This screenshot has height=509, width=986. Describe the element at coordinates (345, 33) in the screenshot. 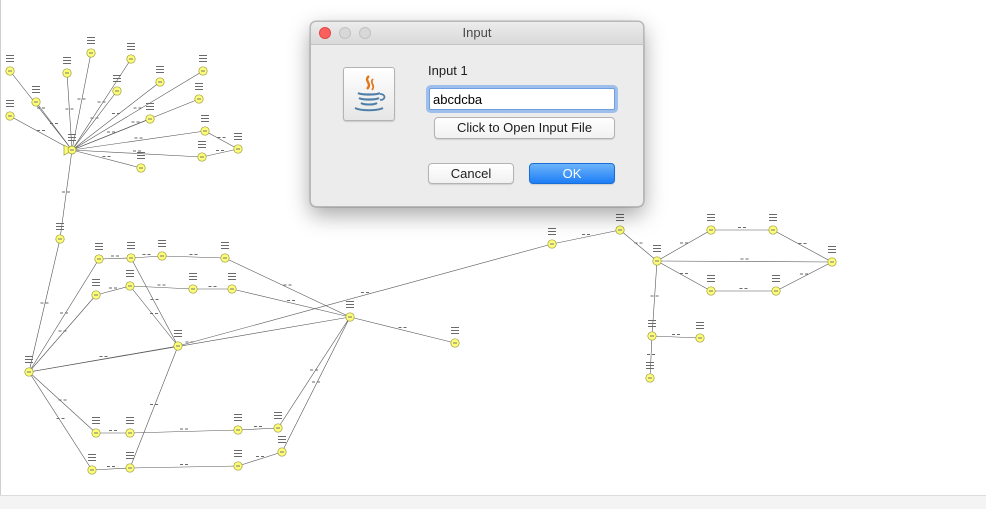

I see `minimize-window-button` at that location.